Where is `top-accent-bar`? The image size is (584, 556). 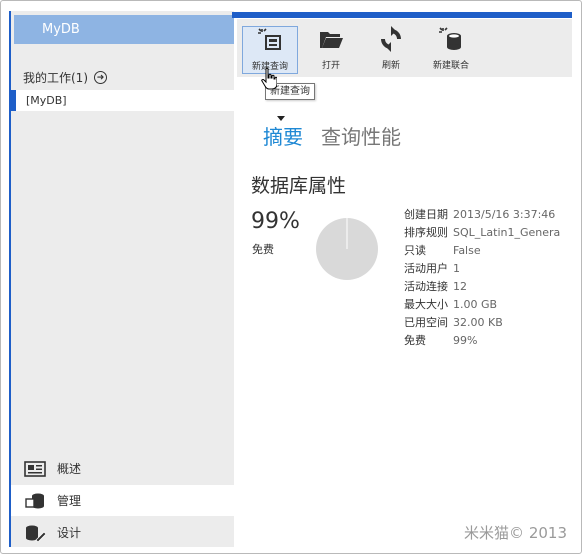 top-accent-bar is located at coordinates (402, 15).